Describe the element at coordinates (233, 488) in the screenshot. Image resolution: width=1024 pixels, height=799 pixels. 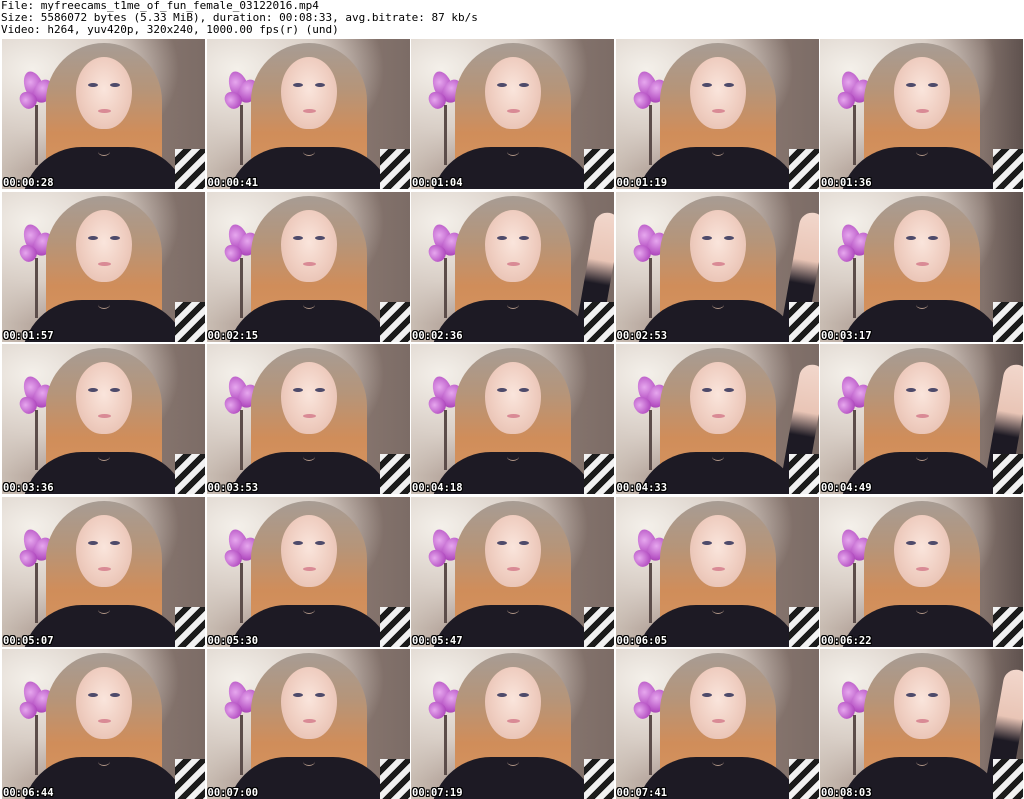
I see `thumbnail-timestamp: 00:03:53` at that location.